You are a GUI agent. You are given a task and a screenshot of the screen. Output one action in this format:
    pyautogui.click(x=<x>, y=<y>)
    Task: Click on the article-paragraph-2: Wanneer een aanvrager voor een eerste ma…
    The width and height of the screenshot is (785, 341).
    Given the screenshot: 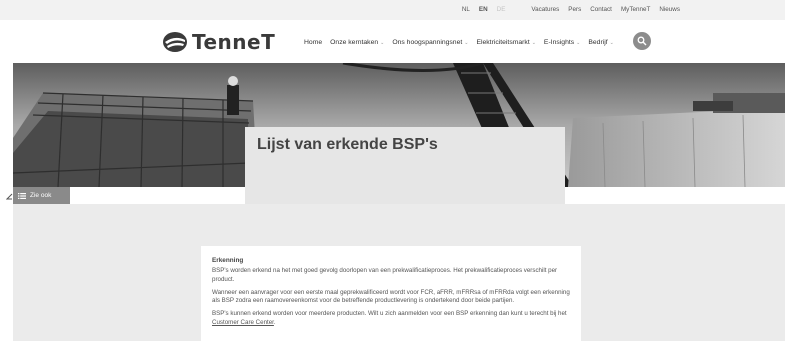 What is the action you would take?
    pyautogui.click(x=391, y=296)
    